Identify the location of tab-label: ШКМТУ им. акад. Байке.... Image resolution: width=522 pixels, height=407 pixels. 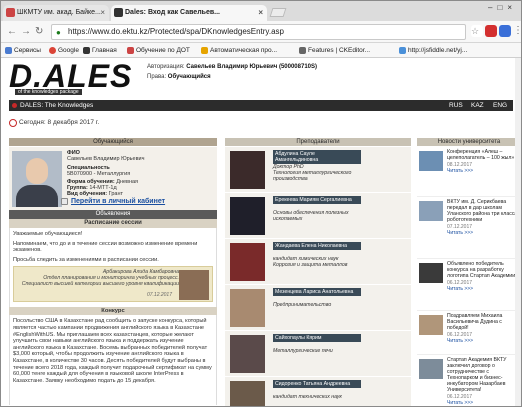
(59, 12).